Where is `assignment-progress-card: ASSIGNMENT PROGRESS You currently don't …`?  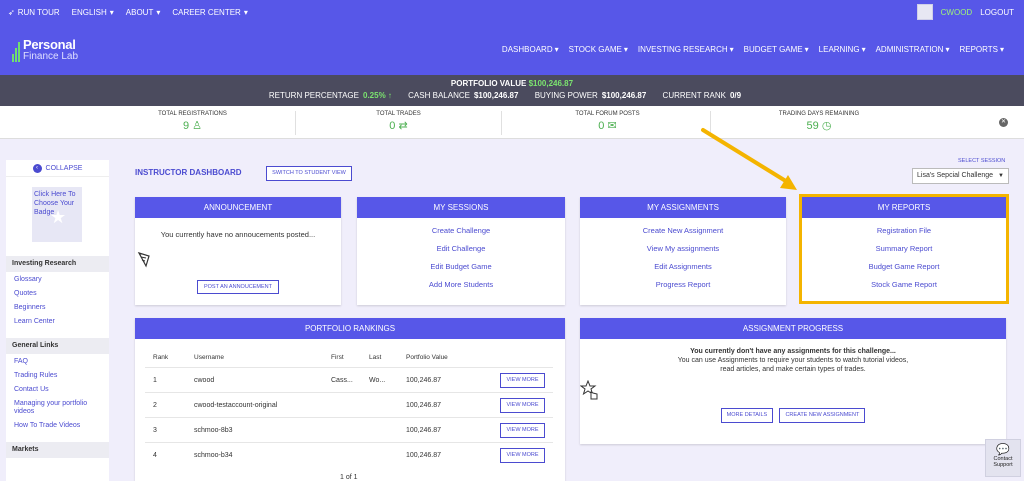
assignment-progress-card: ASSIGNMENT PROGRESS You currently don't … is located at coordinates (792, 381).